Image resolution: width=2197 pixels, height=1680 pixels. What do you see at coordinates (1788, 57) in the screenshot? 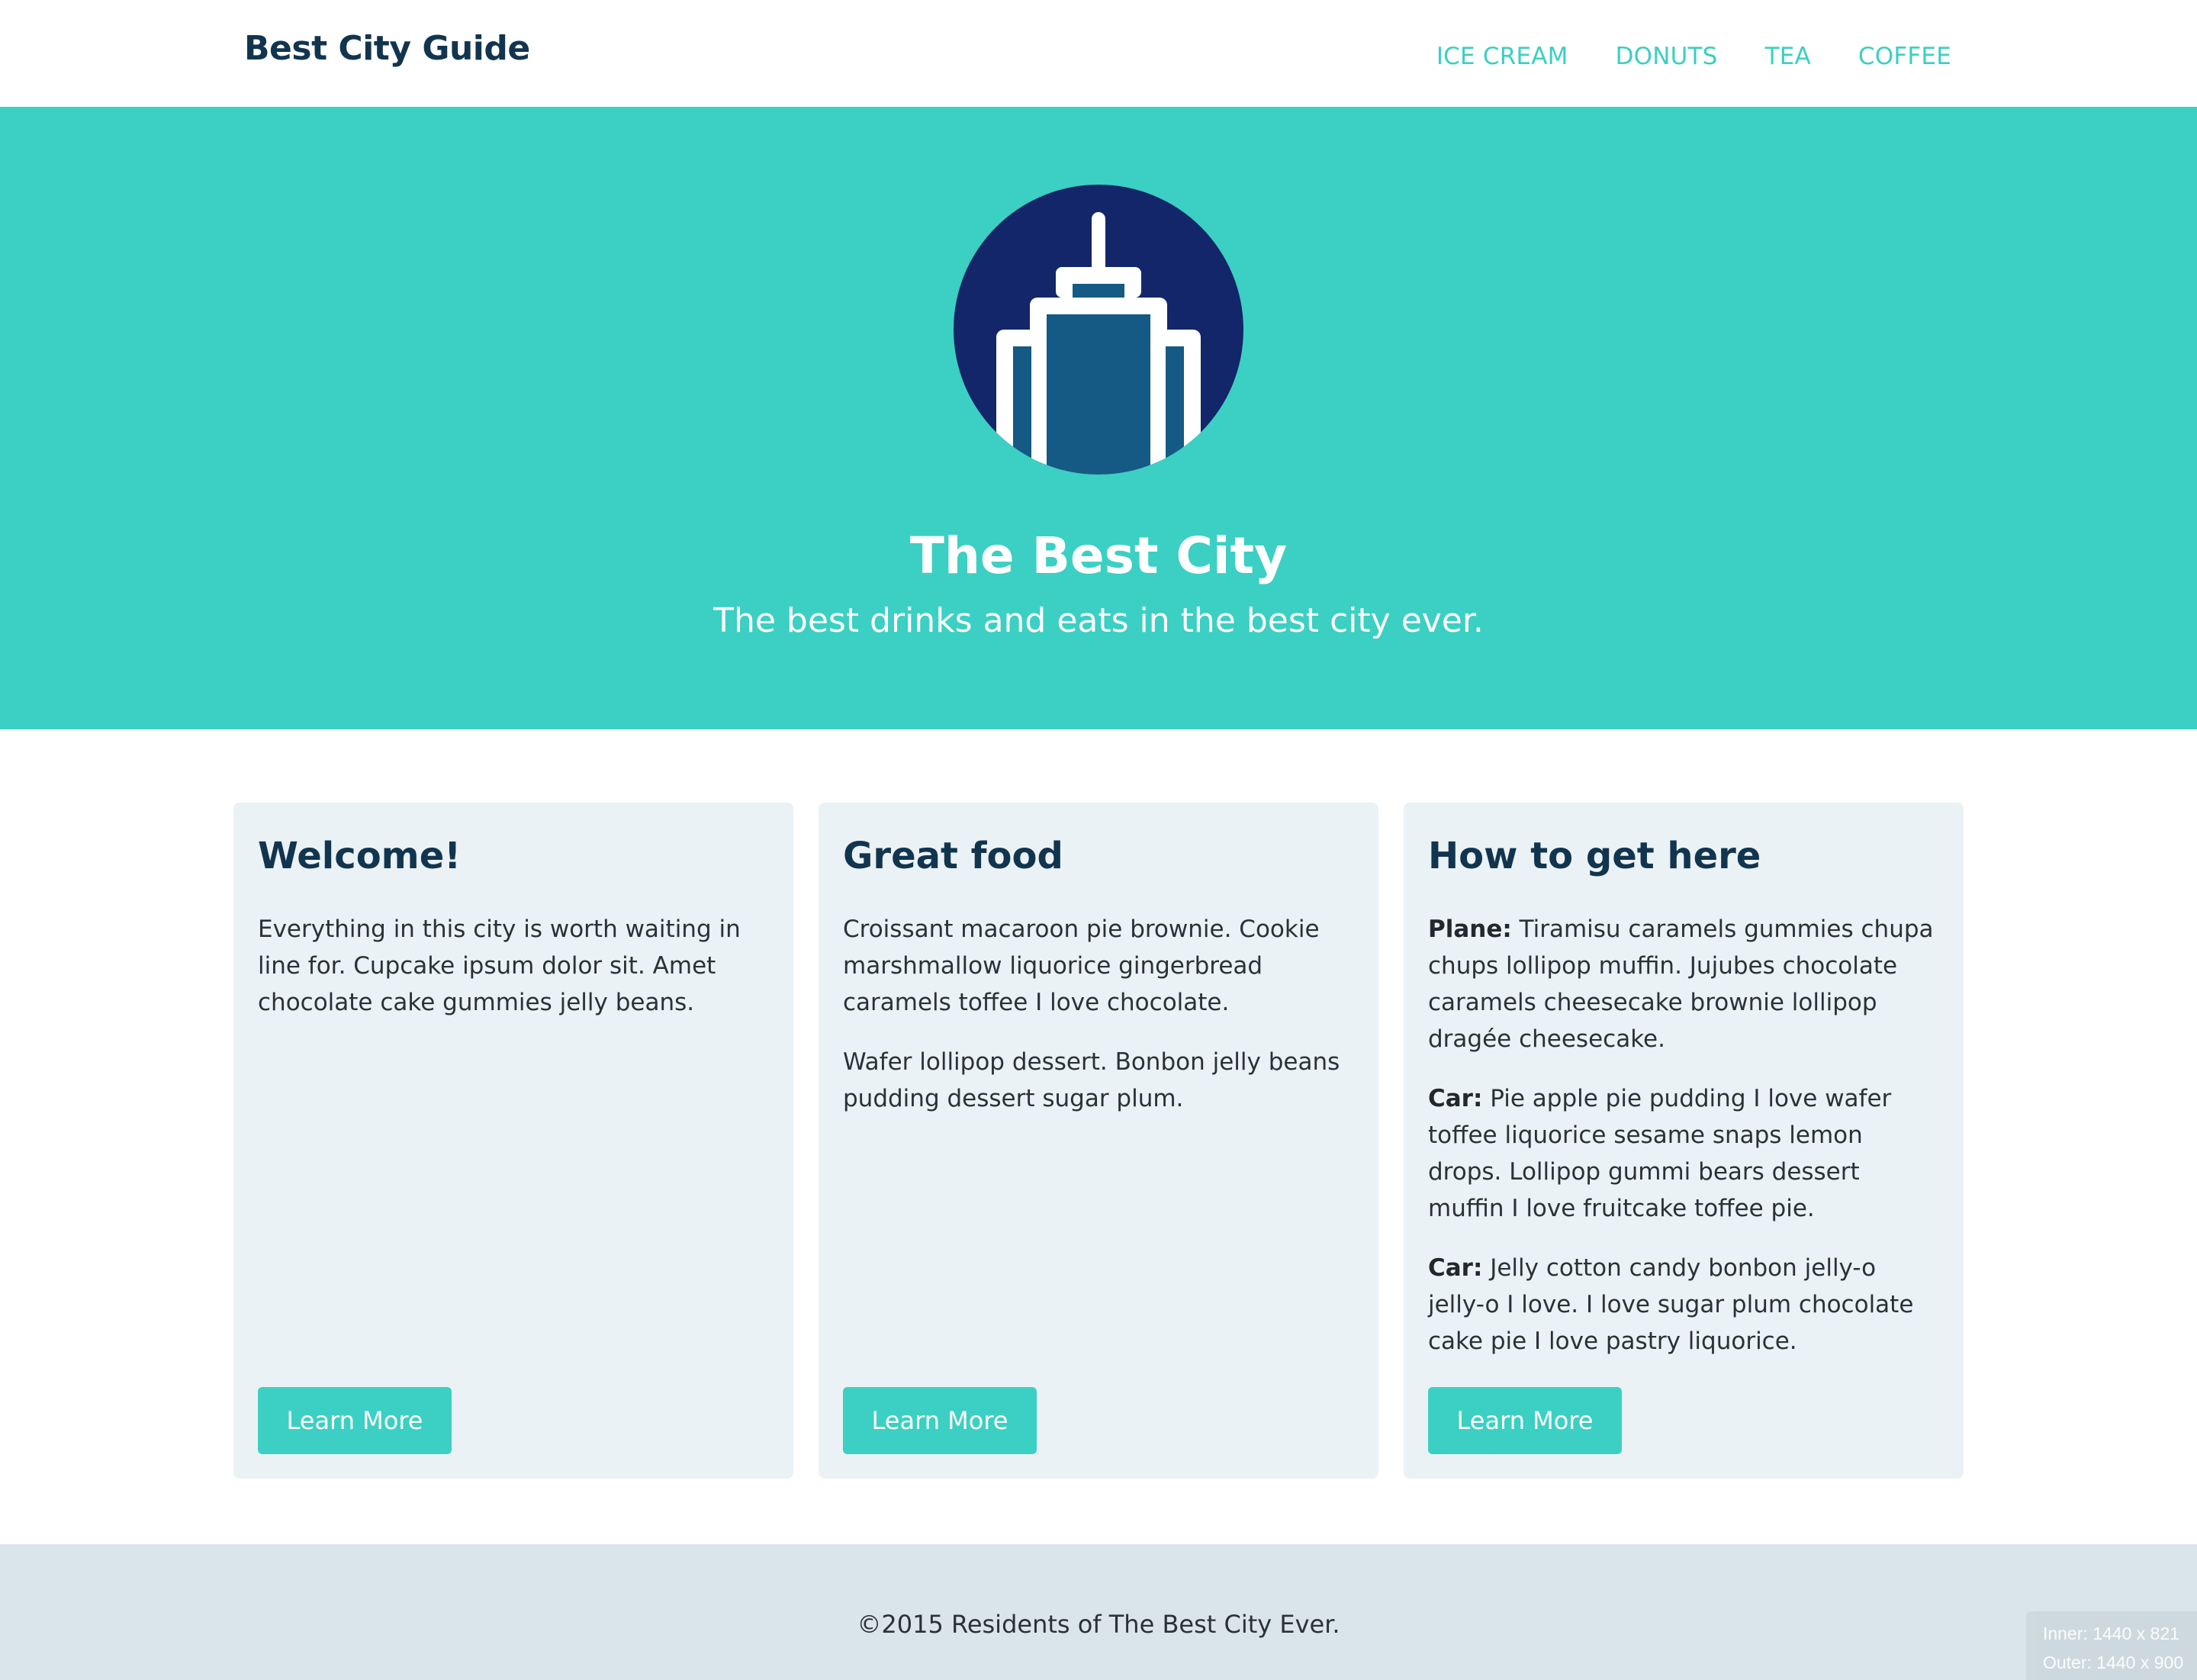
I see `nav-link-tea: TEA` at bounding box center [1788, 57].